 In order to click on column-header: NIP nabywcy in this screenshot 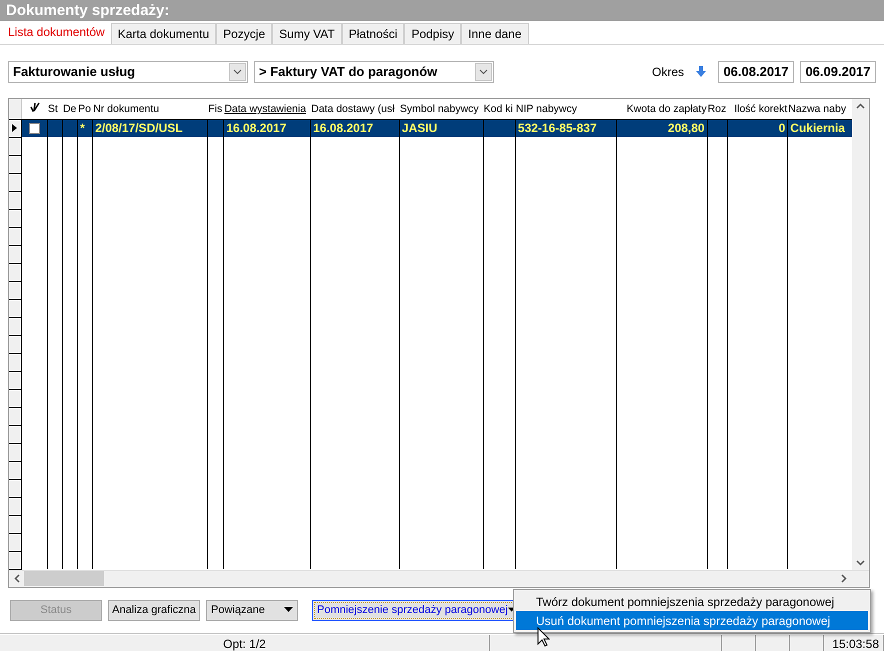, I will do `click(546, 108)`.